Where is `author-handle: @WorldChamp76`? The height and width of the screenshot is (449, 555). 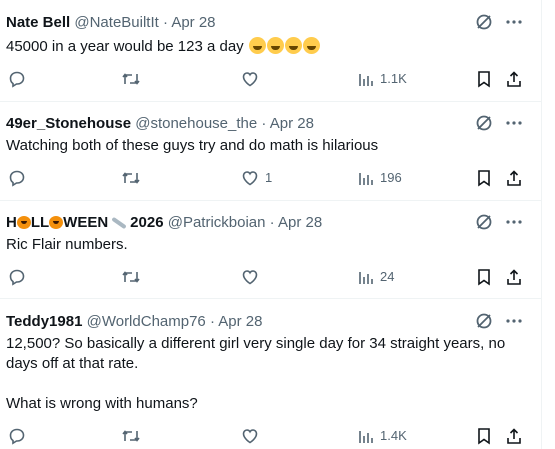
author-handle: @WorldChamp76 is located at coordinates (146, 321).